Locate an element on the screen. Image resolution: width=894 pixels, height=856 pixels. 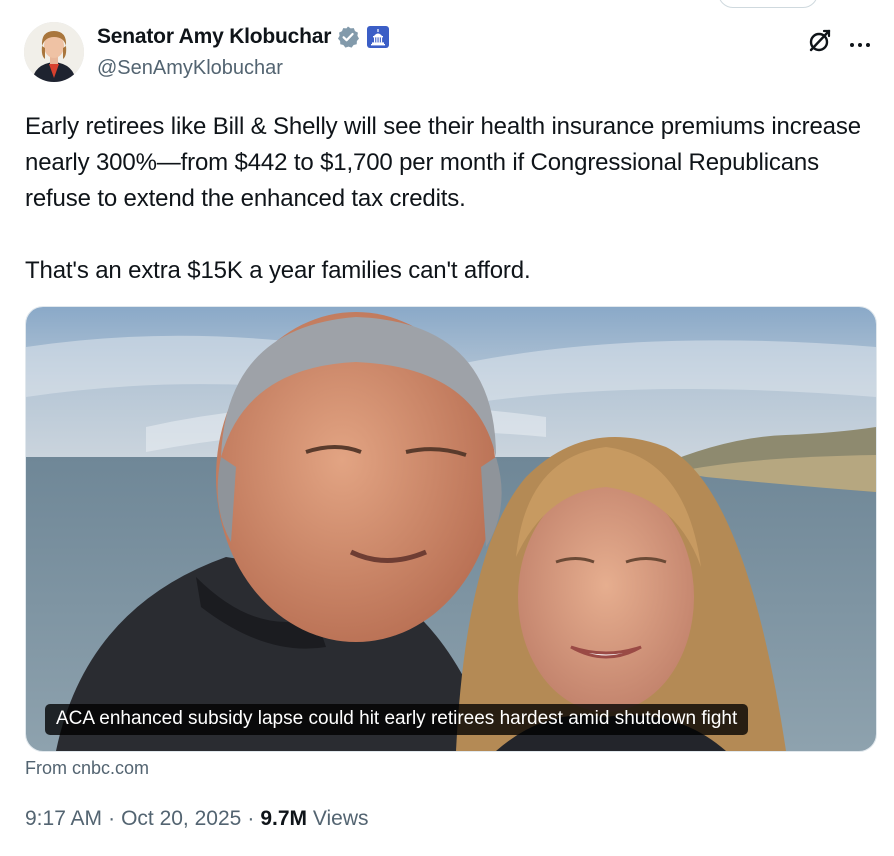
verified-badge-icon is located at coordinates (348, 37).